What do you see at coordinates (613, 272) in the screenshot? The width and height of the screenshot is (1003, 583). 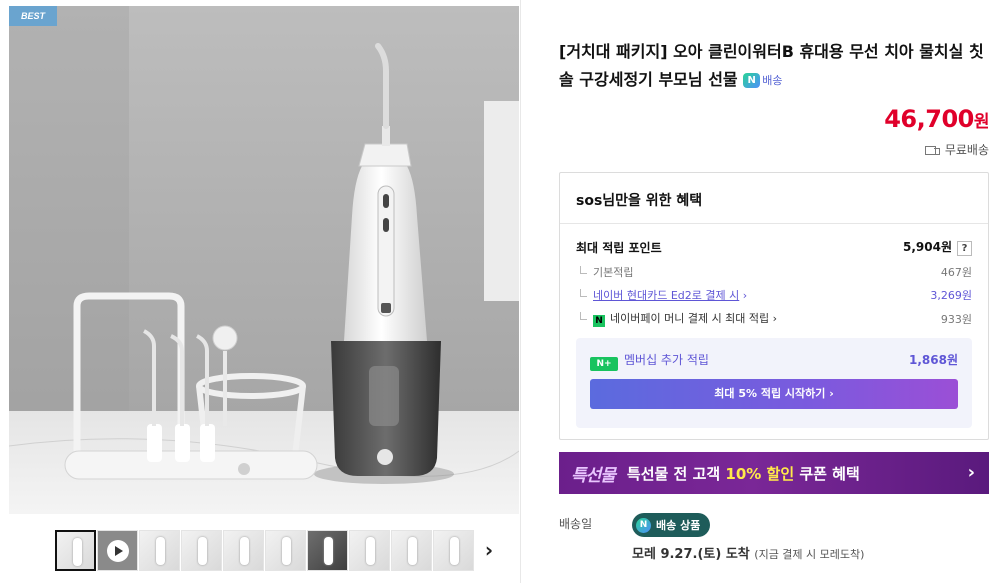 I see `basic-points-label: 기본적립` at bounding box center [613, 272].